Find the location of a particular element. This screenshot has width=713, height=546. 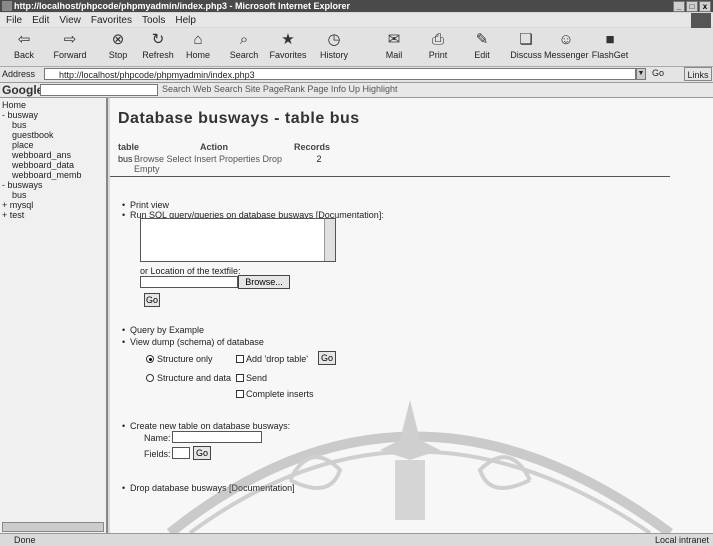

mail-button: ✉ Mail is located at coordinates (394, 45).